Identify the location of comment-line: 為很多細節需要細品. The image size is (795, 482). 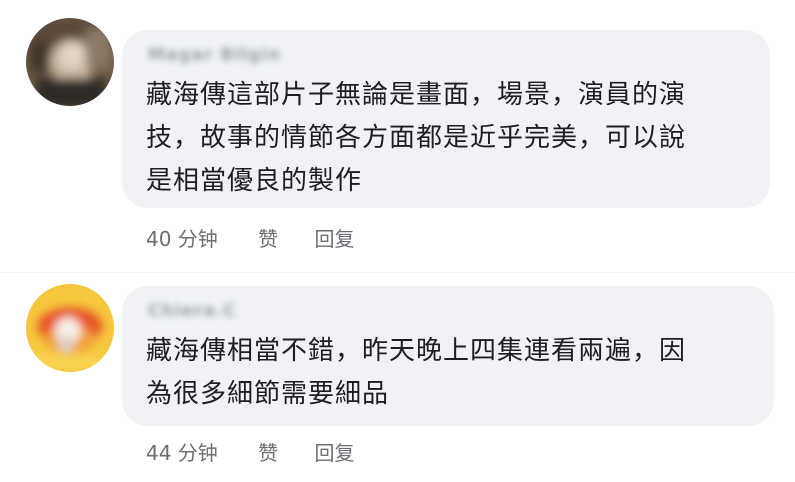
(268, 394).